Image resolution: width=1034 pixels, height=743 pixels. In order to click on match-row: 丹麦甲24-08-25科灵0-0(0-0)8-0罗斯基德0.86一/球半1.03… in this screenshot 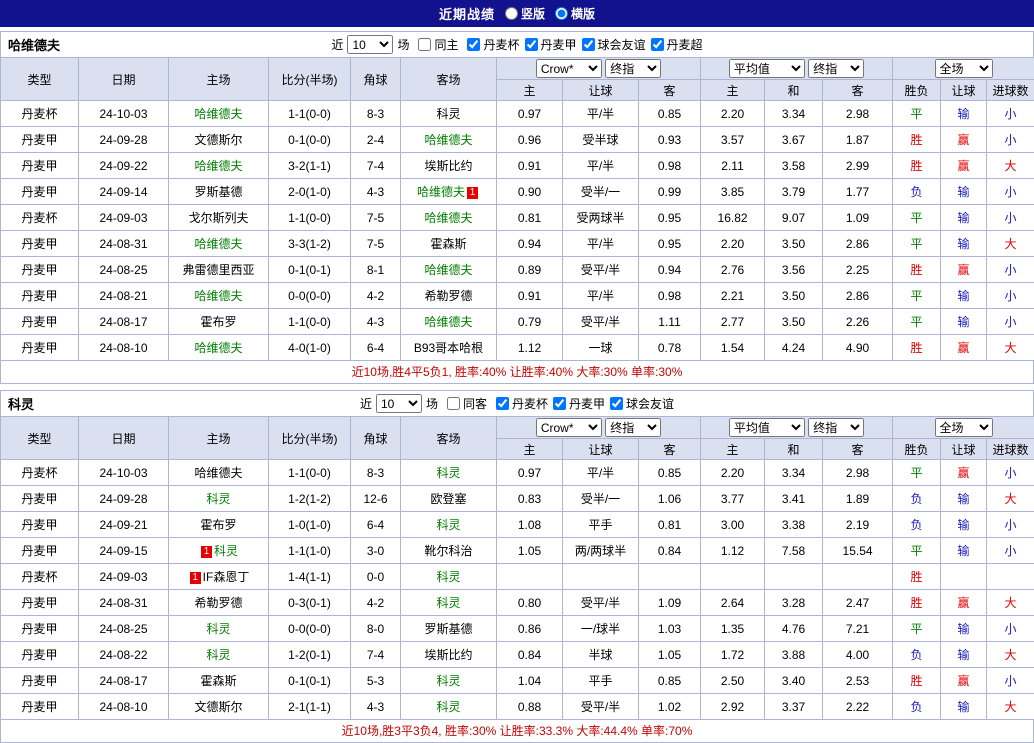, I will do `click(517, 629)`.